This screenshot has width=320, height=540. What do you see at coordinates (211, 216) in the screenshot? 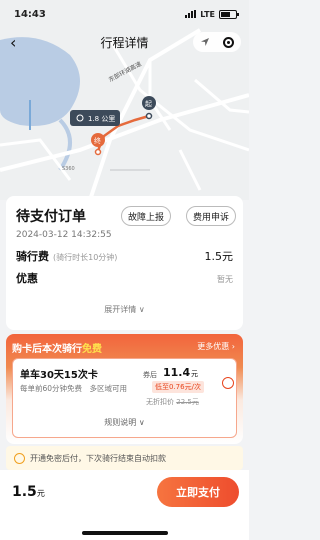
I see `fee-appeal-button: 费用申诉` at bounding box center [211, 216].